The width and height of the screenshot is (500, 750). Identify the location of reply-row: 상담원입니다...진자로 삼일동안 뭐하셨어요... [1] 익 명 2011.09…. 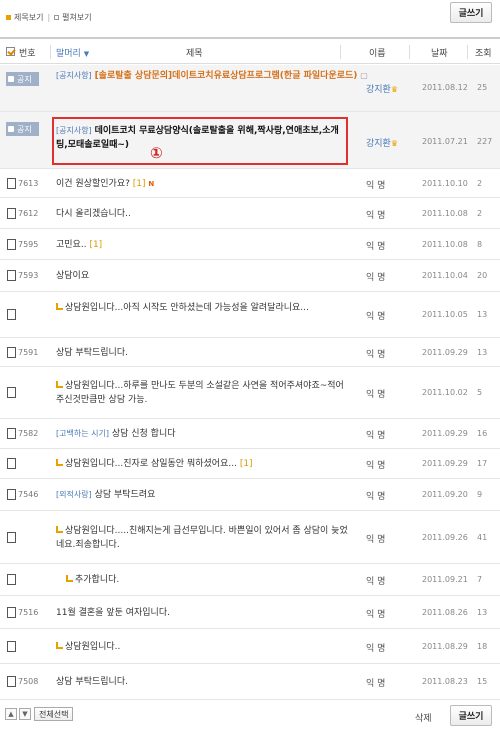
(250, 464).